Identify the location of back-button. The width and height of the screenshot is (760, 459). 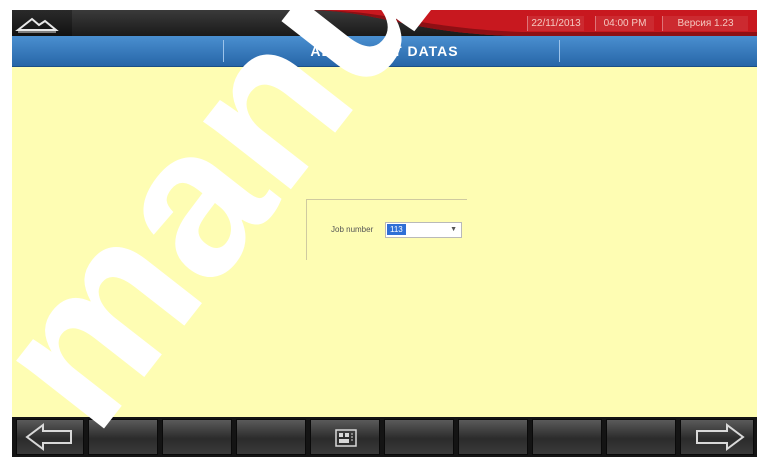
(50, 437).